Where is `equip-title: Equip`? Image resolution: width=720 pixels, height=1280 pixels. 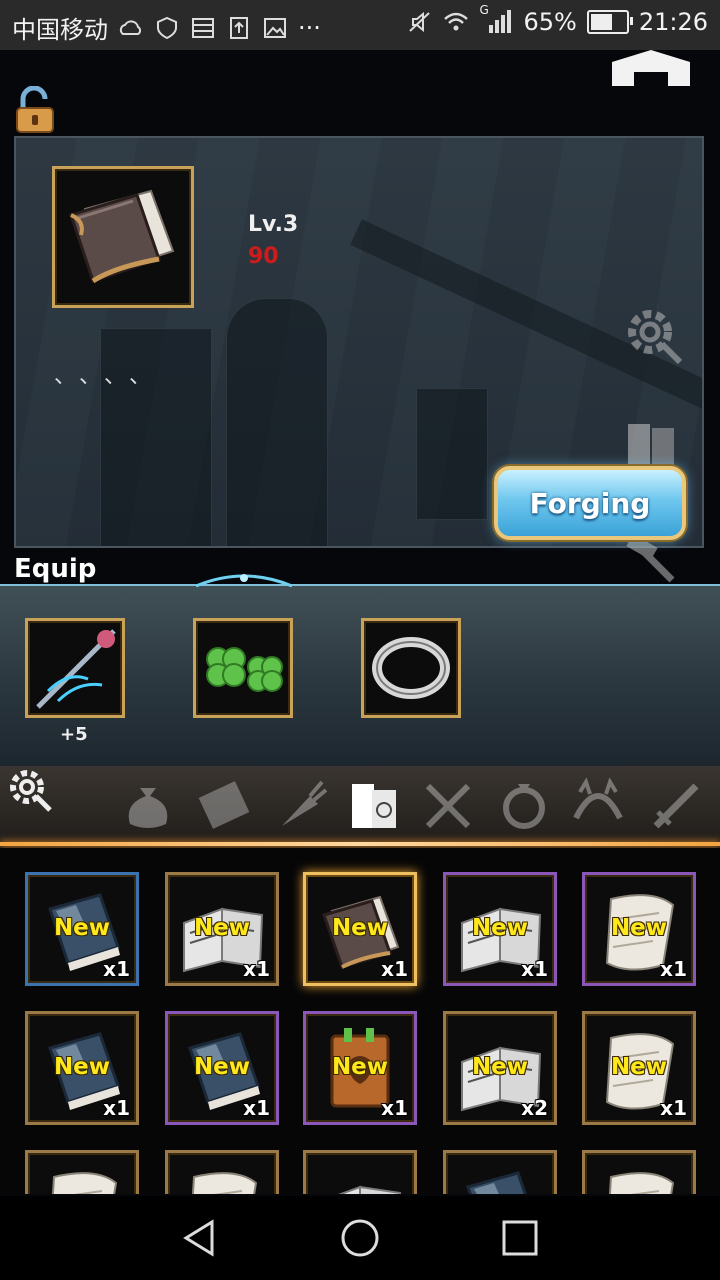 equip-title: Equip is located at coordinates (55, 569).